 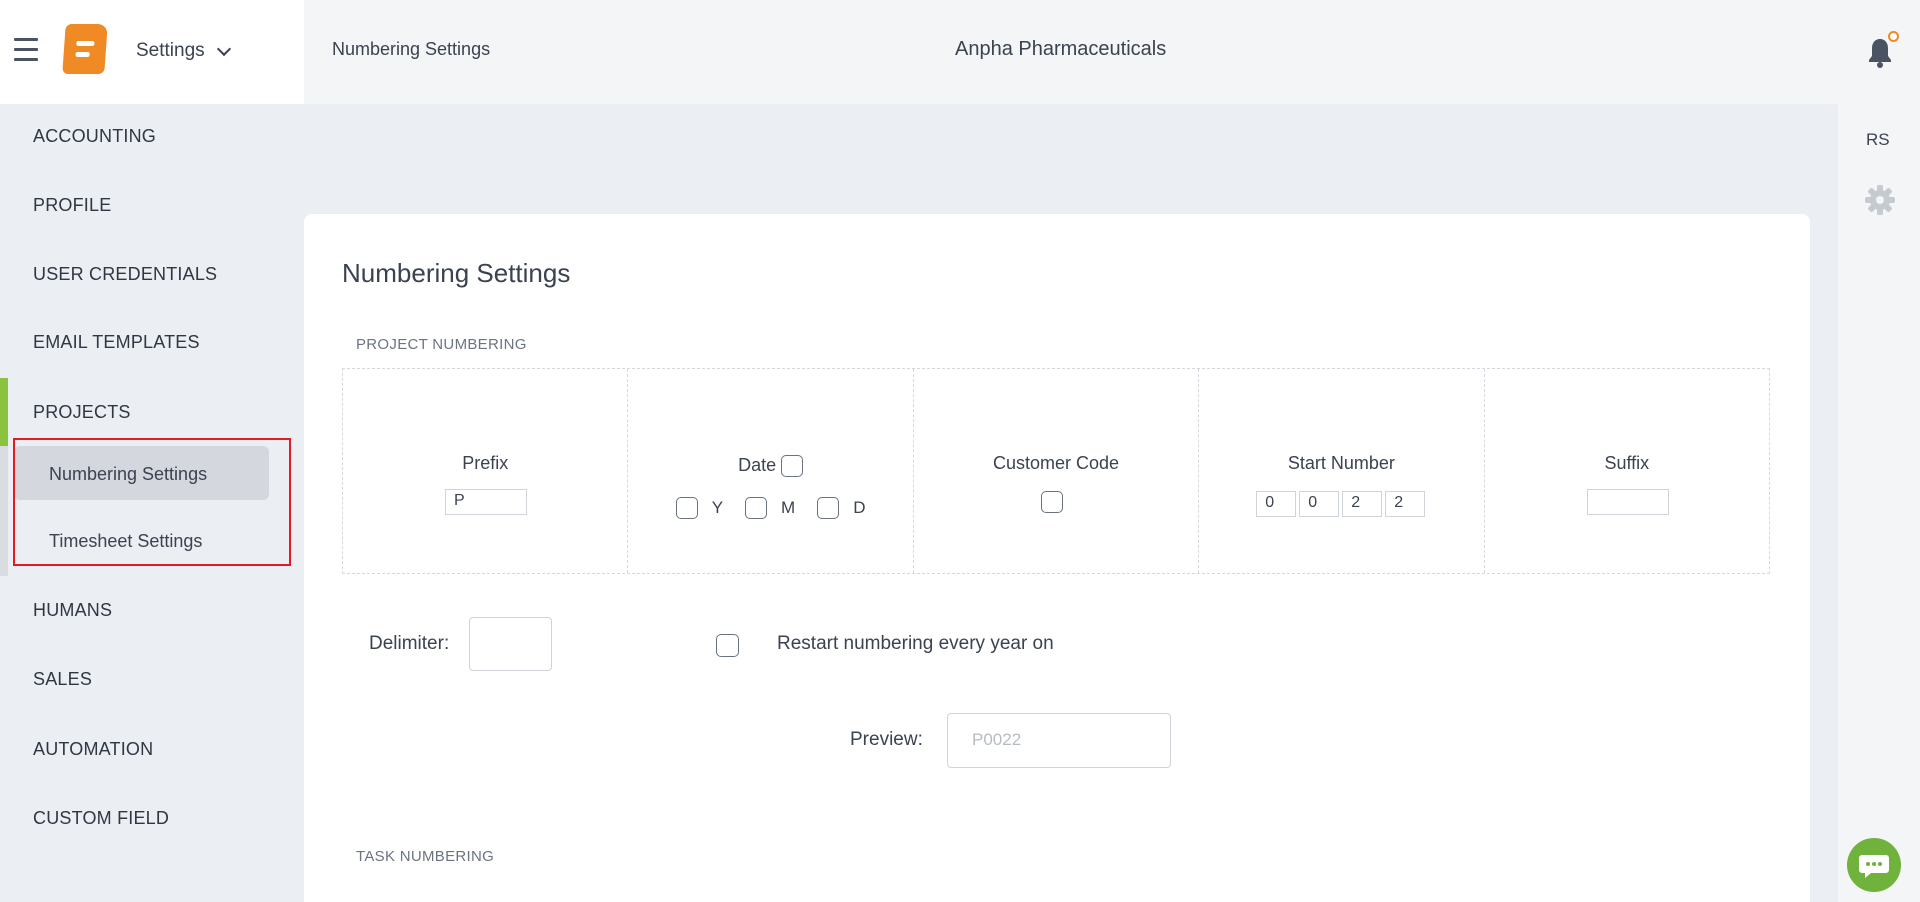 I want to click on date-checkbox, so click(x=792, y=466).